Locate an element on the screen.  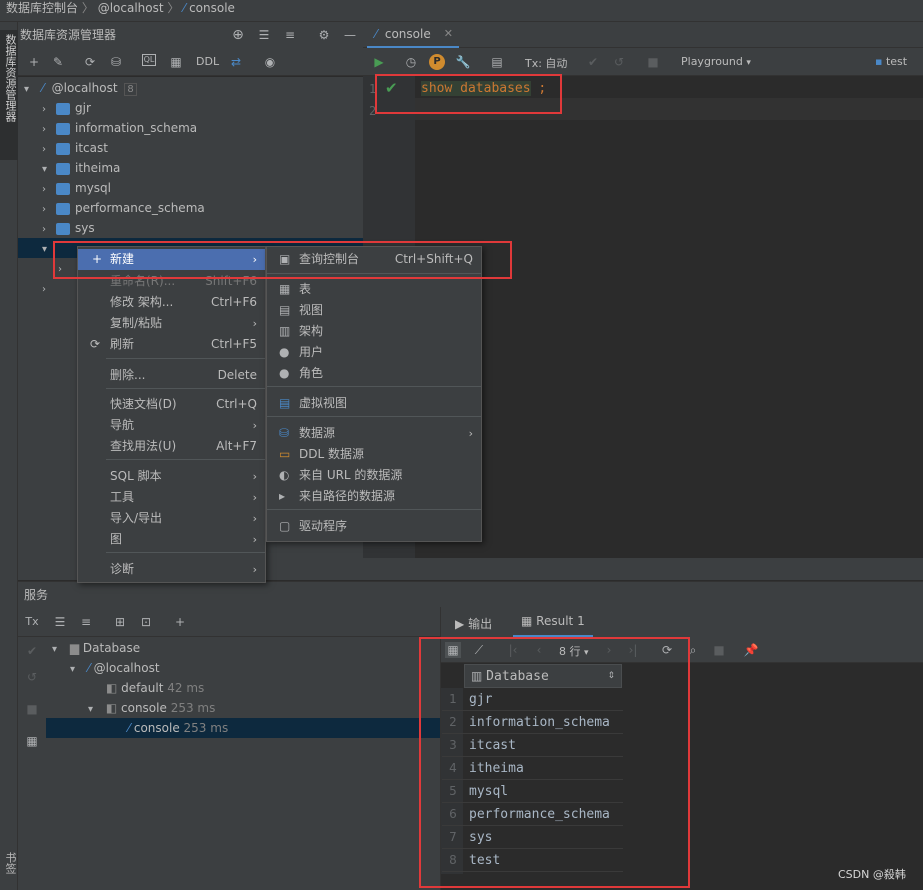
jump-icon: ⇄ is located at coordinates (236, 62).